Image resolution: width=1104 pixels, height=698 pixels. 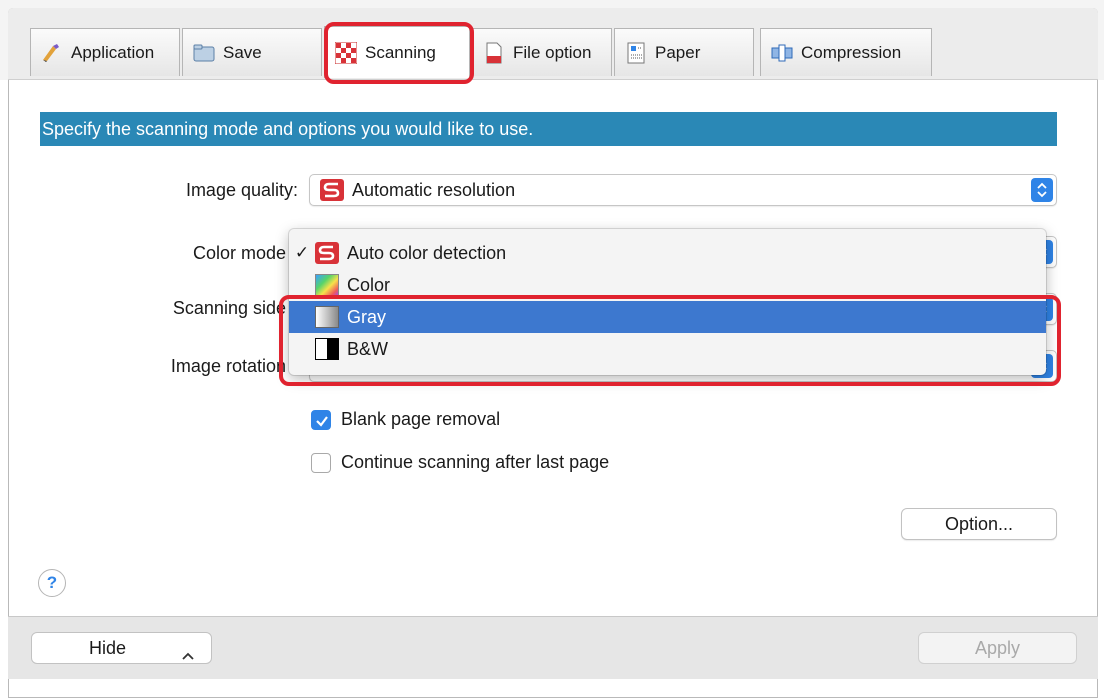 What do you see at coordinates (667, 317) in the screenshot?
I see `menu-item-gray: Gray` at bounding box center [667, 317].